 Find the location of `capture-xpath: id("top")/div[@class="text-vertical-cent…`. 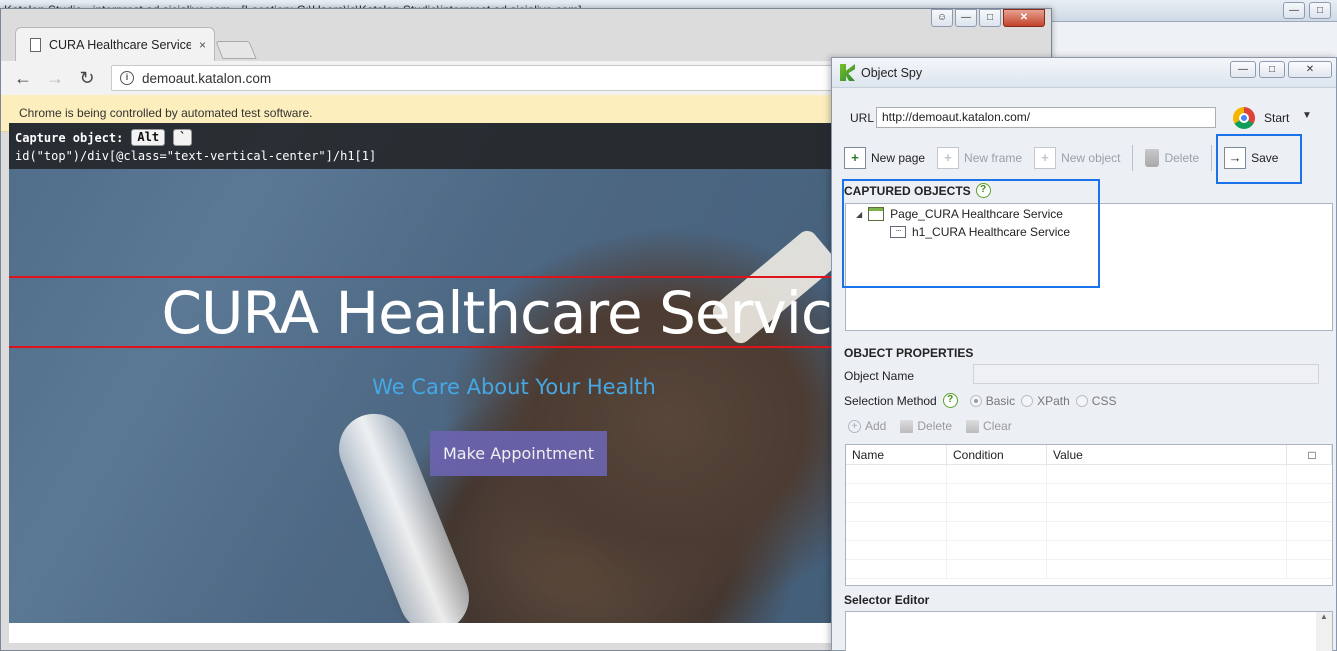

capture-xpath: id("top")/div[@class="text-vertical-cent… is located at coordinates (196, 156).